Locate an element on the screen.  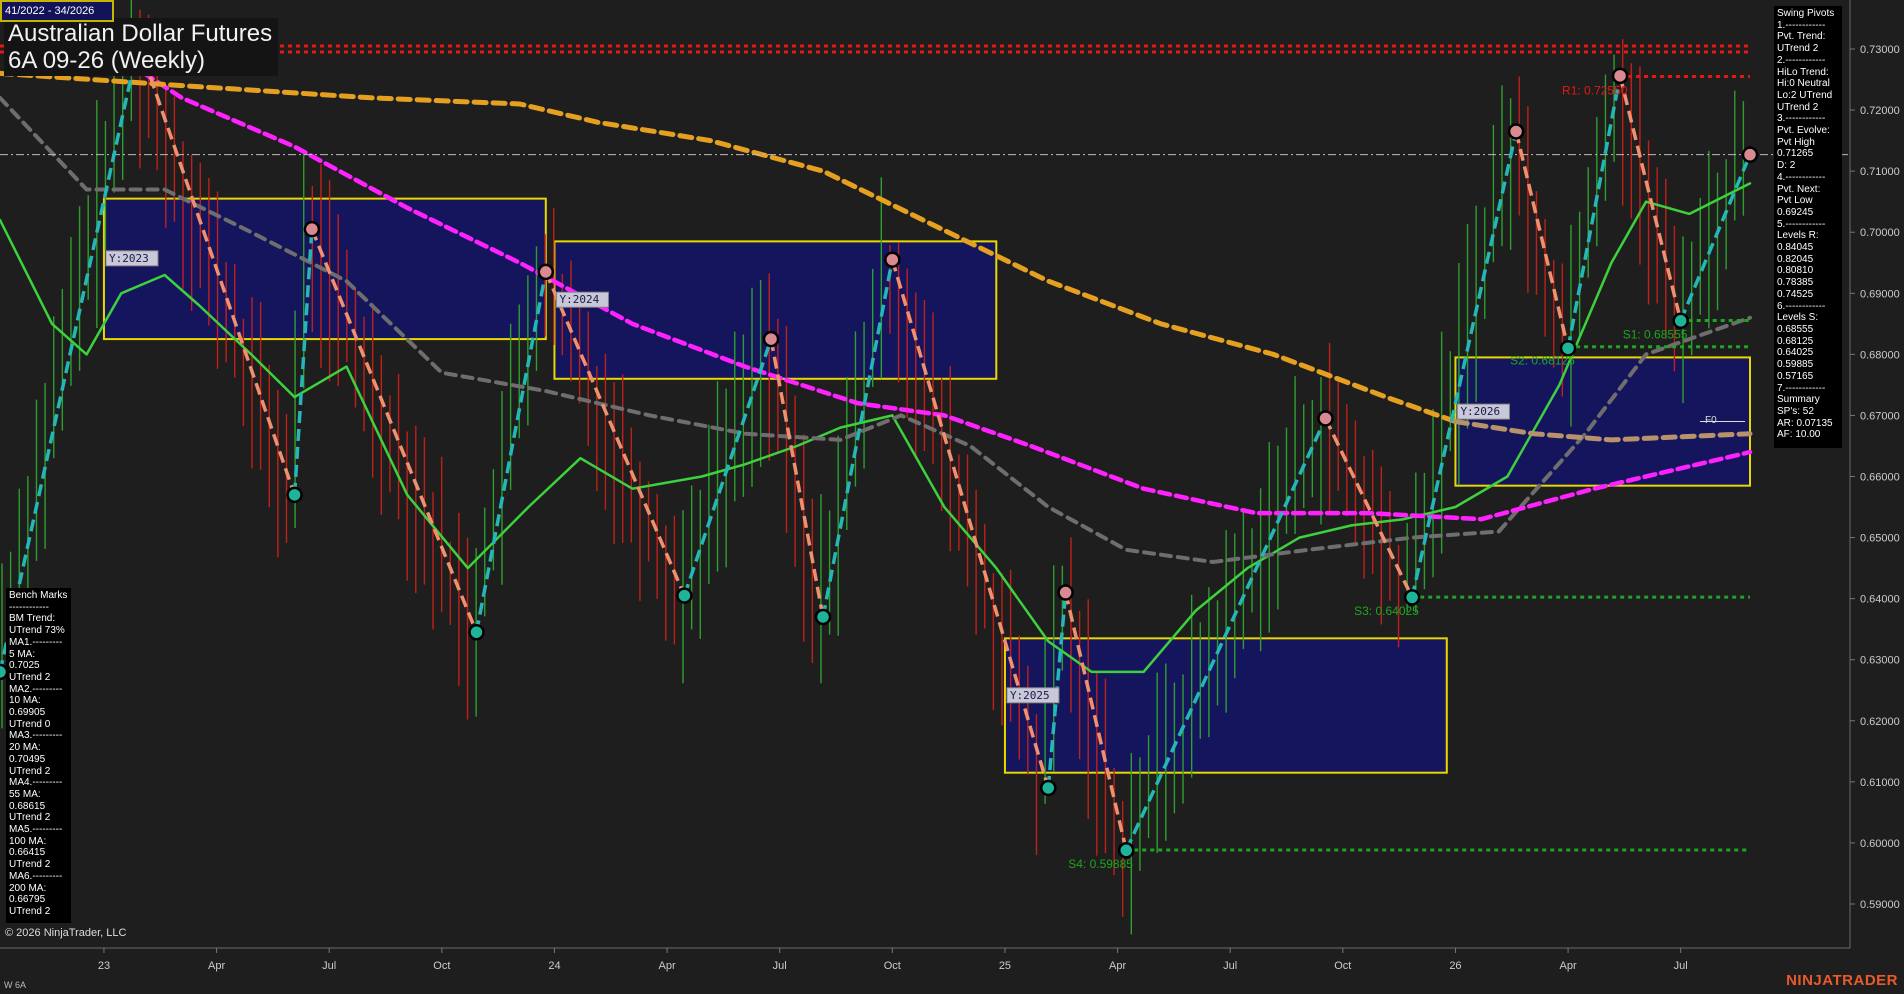
swing-panel-line: Levels S: is located at coordinates (1798, 318).